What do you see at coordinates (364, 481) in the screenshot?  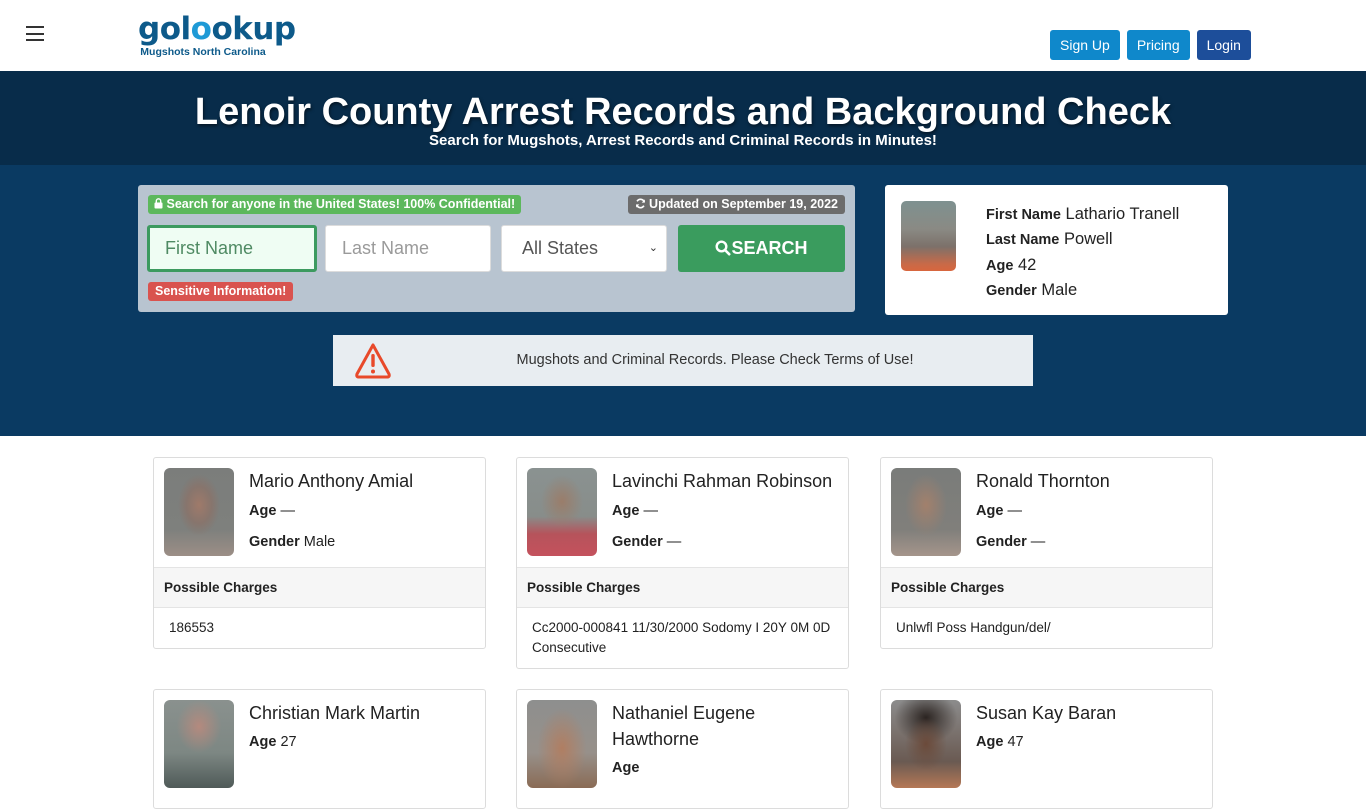 I see `record-name: Mario Anthony Amial` at bounding box center [364, 481].